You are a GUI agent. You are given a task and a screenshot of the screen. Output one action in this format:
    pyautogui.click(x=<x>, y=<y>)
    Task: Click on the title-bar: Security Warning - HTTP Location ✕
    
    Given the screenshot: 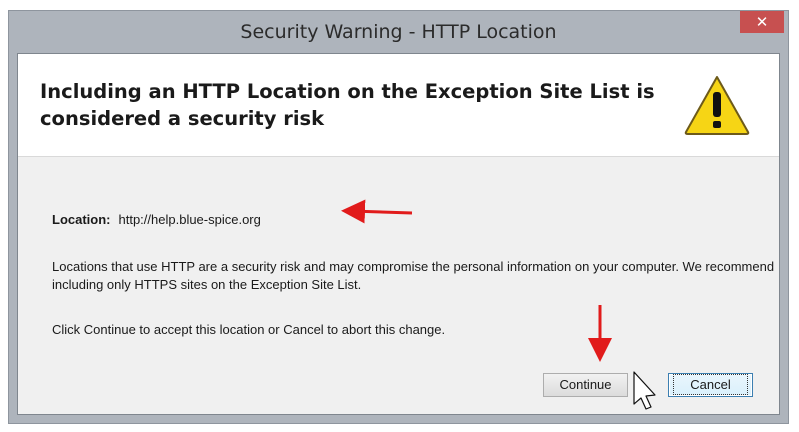 What is the action you would take?
    pyautogui.click(x=398, y=33)
    